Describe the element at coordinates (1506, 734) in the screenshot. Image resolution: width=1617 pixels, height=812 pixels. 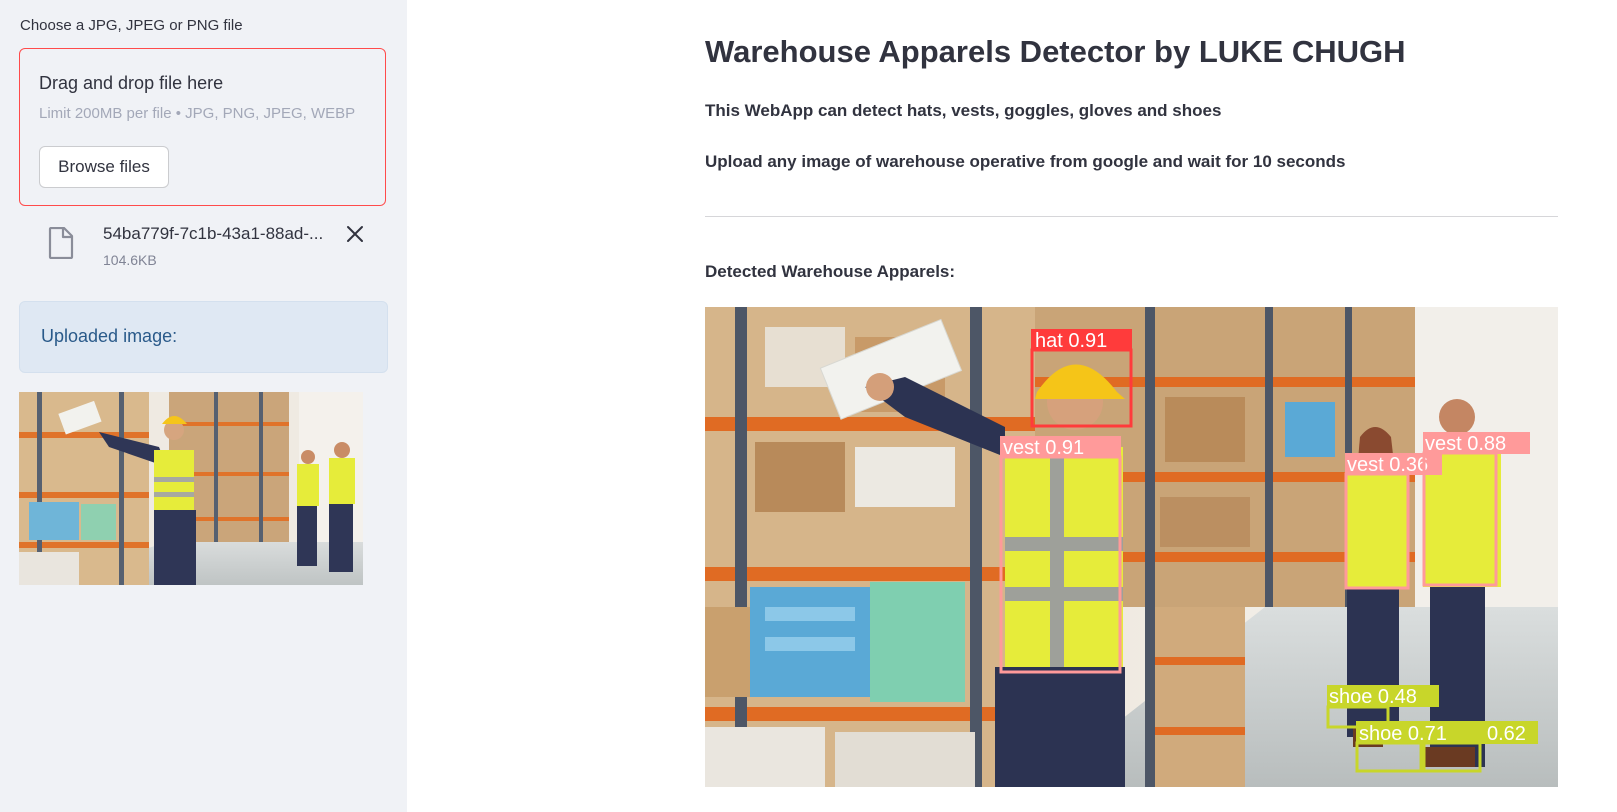
I see `detection-label: 0.62` at that location.